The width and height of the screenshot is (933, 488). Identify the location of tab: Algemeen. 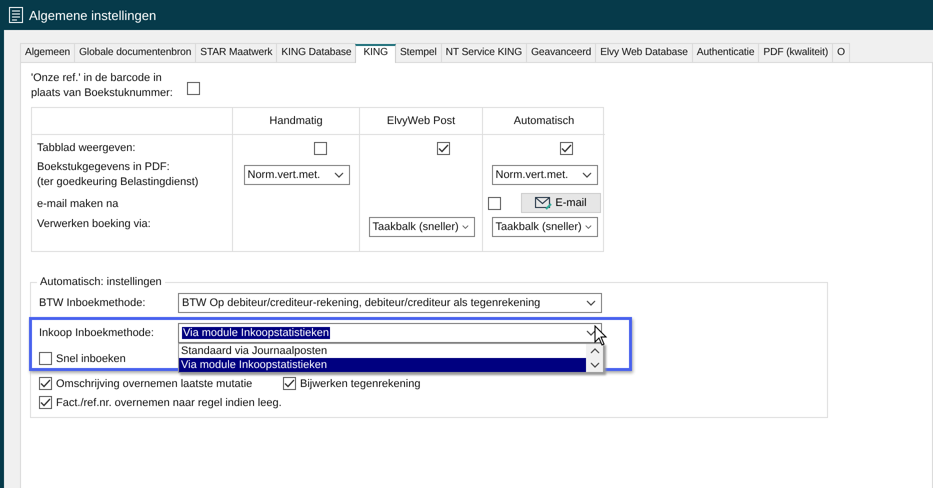
(48, 52).